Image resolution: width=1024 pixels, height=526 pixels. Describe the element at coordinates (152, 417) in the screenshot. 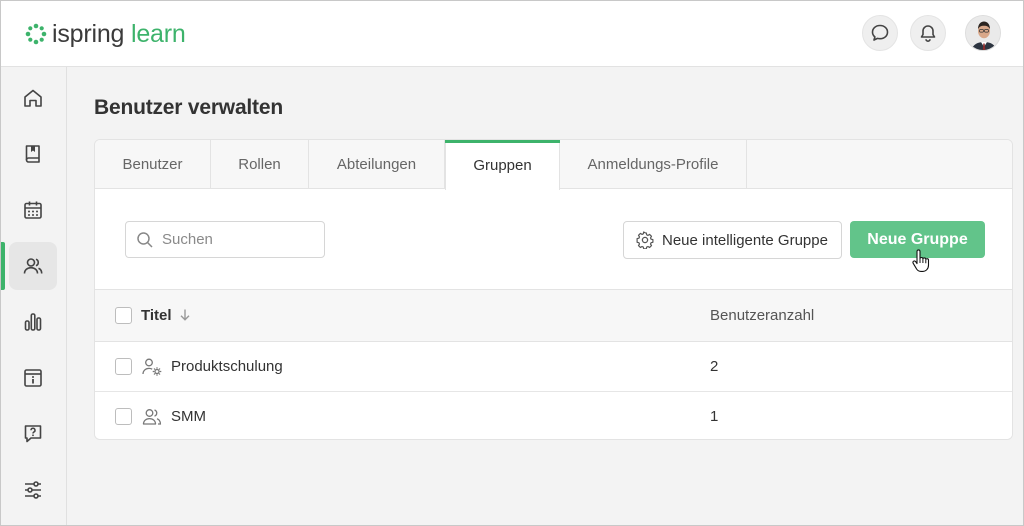

I see `group-icon` at that location.